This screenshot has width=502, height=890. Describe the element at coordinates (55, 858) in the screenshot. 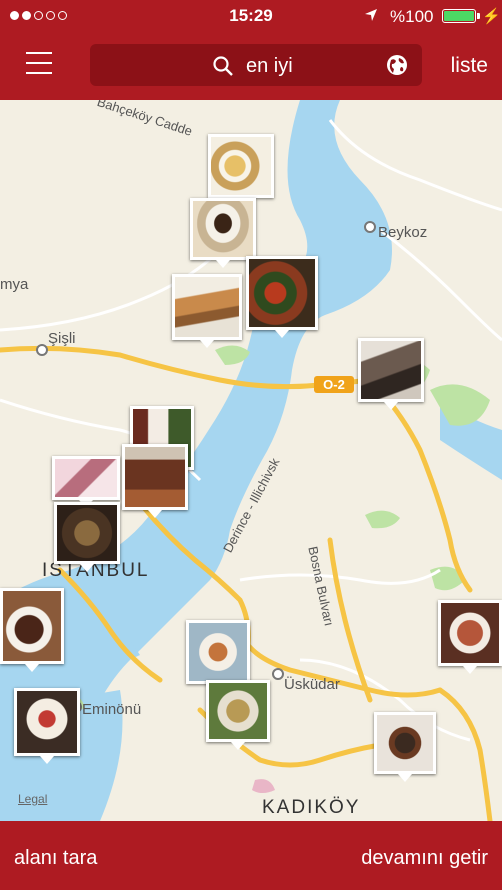

I see `scan-area-button: alanı tara` at that location.